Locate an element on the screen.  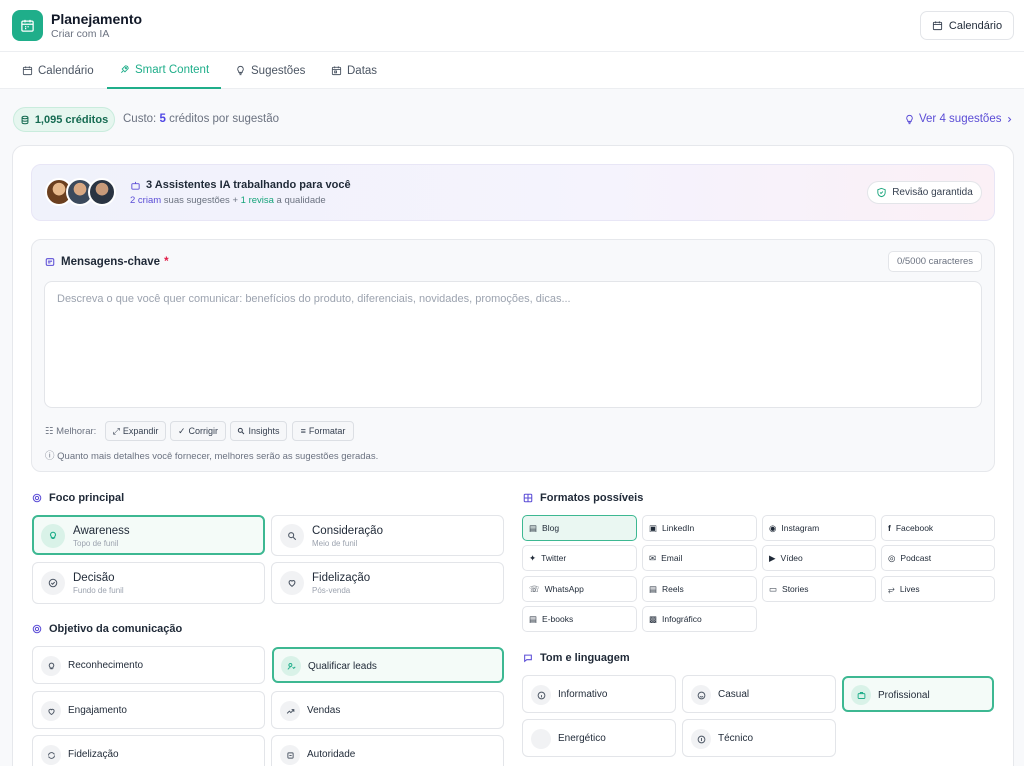
objective-option-label: Autoridade is located at coordinates (331, 754).